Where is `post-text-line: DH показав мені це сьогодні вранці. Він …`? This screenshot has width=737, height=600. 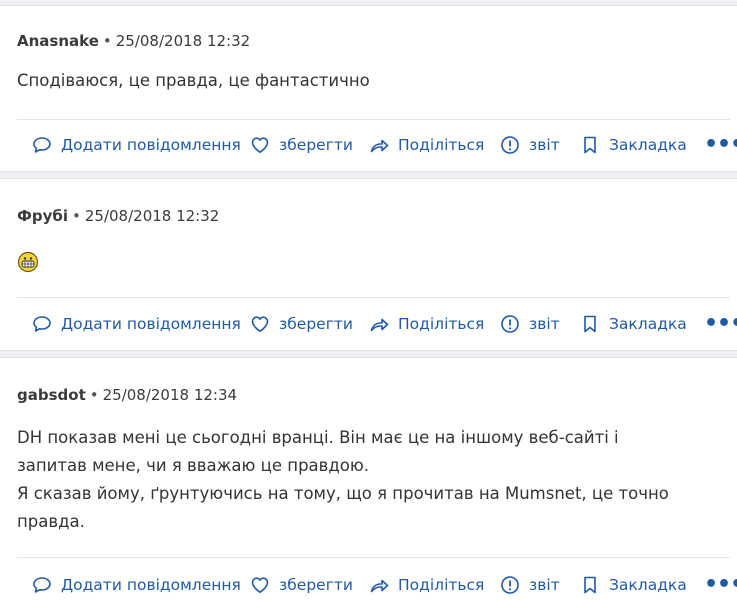 post-text-line: DH показав мені це сьогодні вранці. Він … is located at coordinates (318, 437).